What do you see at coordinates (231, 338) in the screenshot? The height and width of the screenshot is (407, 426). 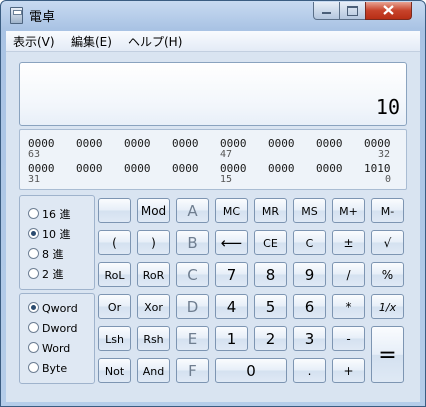 I see `digit-1-button: 1` at bounding box center [231, 338].